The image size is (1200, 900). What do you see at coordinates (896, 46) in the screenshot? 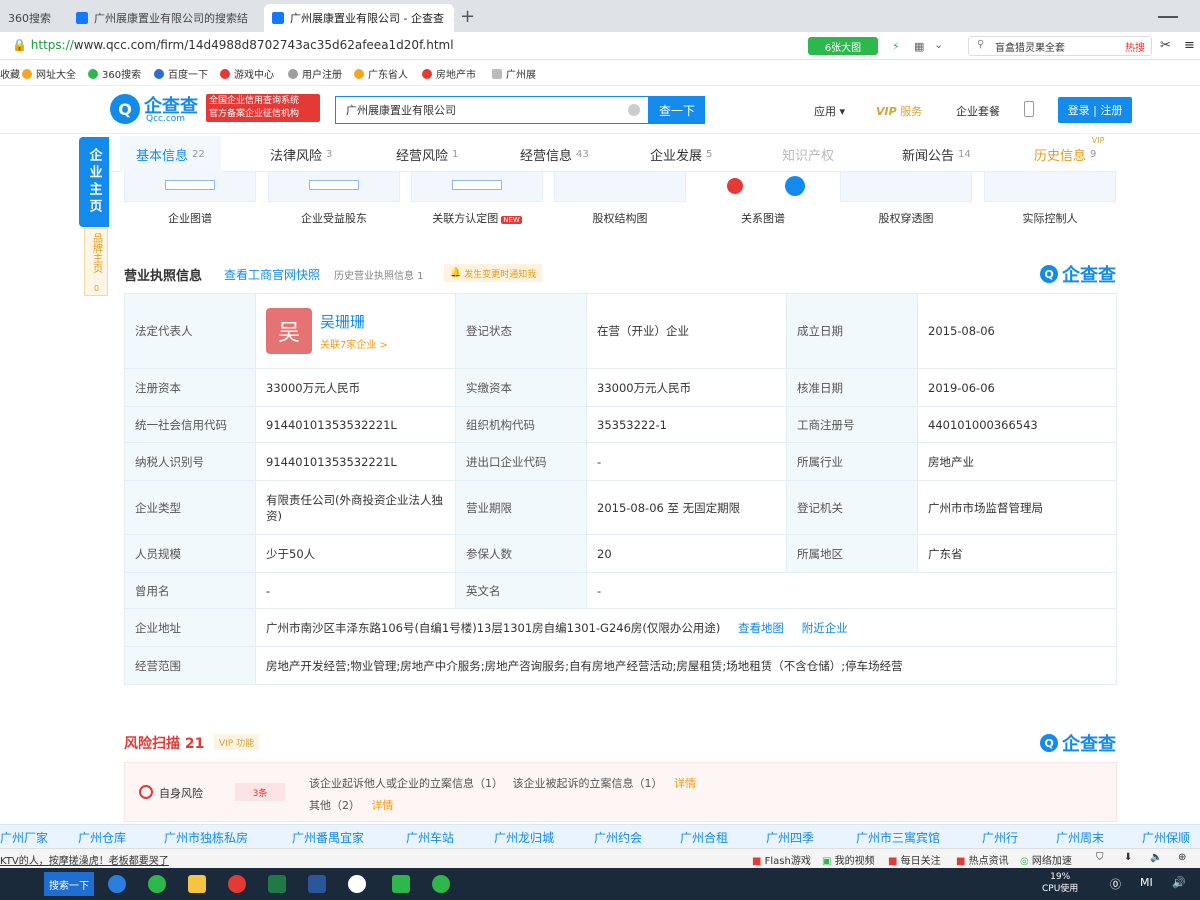
I see `lightning-icon: ⚡` at bounding box center [896, 46].